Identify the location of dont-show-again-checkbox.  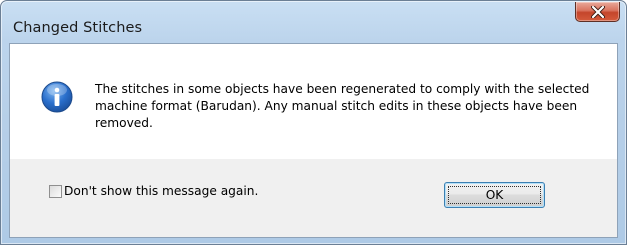
(55, 191).